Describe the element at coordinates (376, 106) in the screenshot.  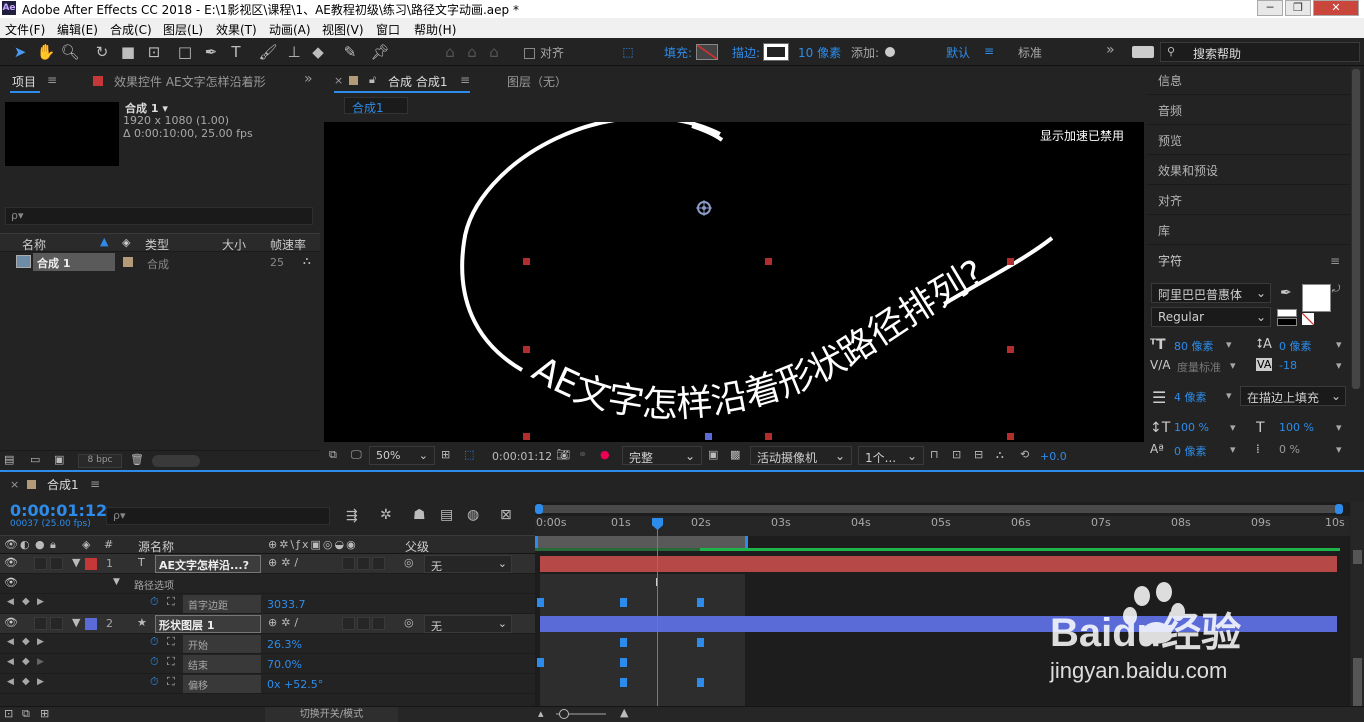
I see `comp-breadcrumb: 合成1` at that location.